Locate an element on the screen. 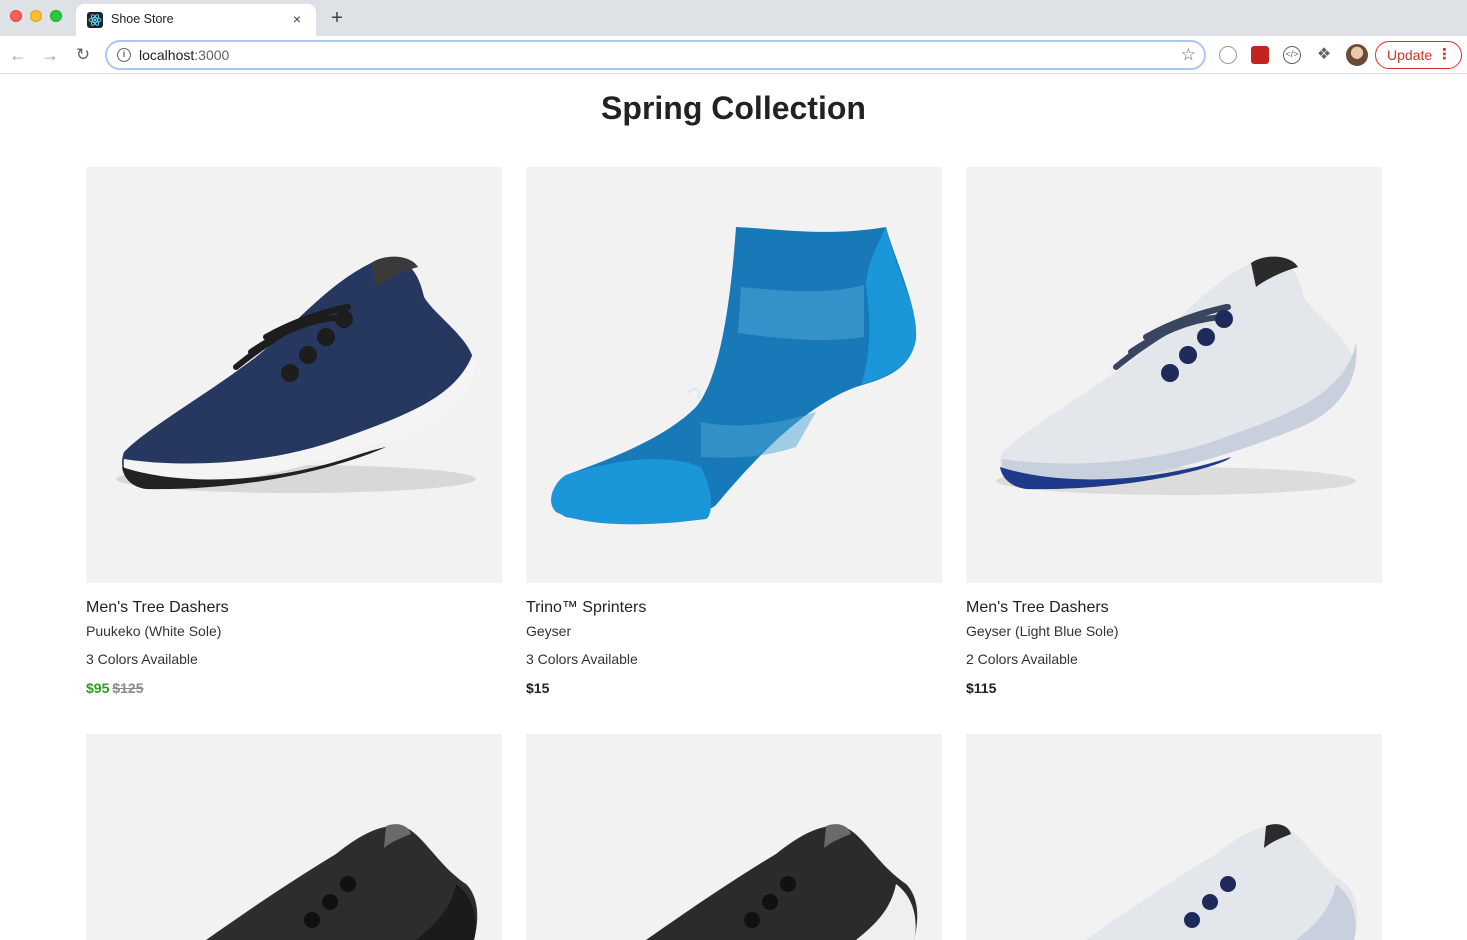 The image size is (1467, 940). extension-icon: </> is located at coordinates (1292, 55).